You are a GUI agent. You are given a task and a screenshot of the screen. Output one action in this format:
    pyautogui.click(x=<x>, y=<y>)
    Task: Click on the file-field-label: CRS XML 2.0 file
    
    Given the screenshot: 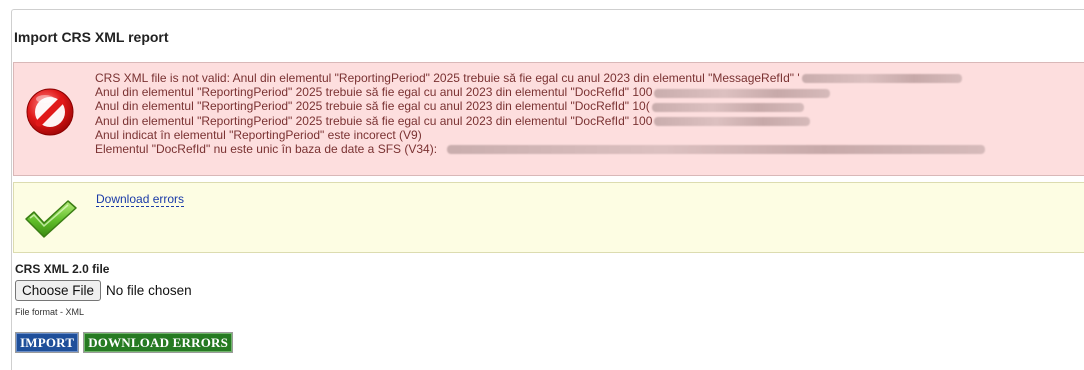 What is the action you would take?
    pyautogui.click(x=62, y=269)
    